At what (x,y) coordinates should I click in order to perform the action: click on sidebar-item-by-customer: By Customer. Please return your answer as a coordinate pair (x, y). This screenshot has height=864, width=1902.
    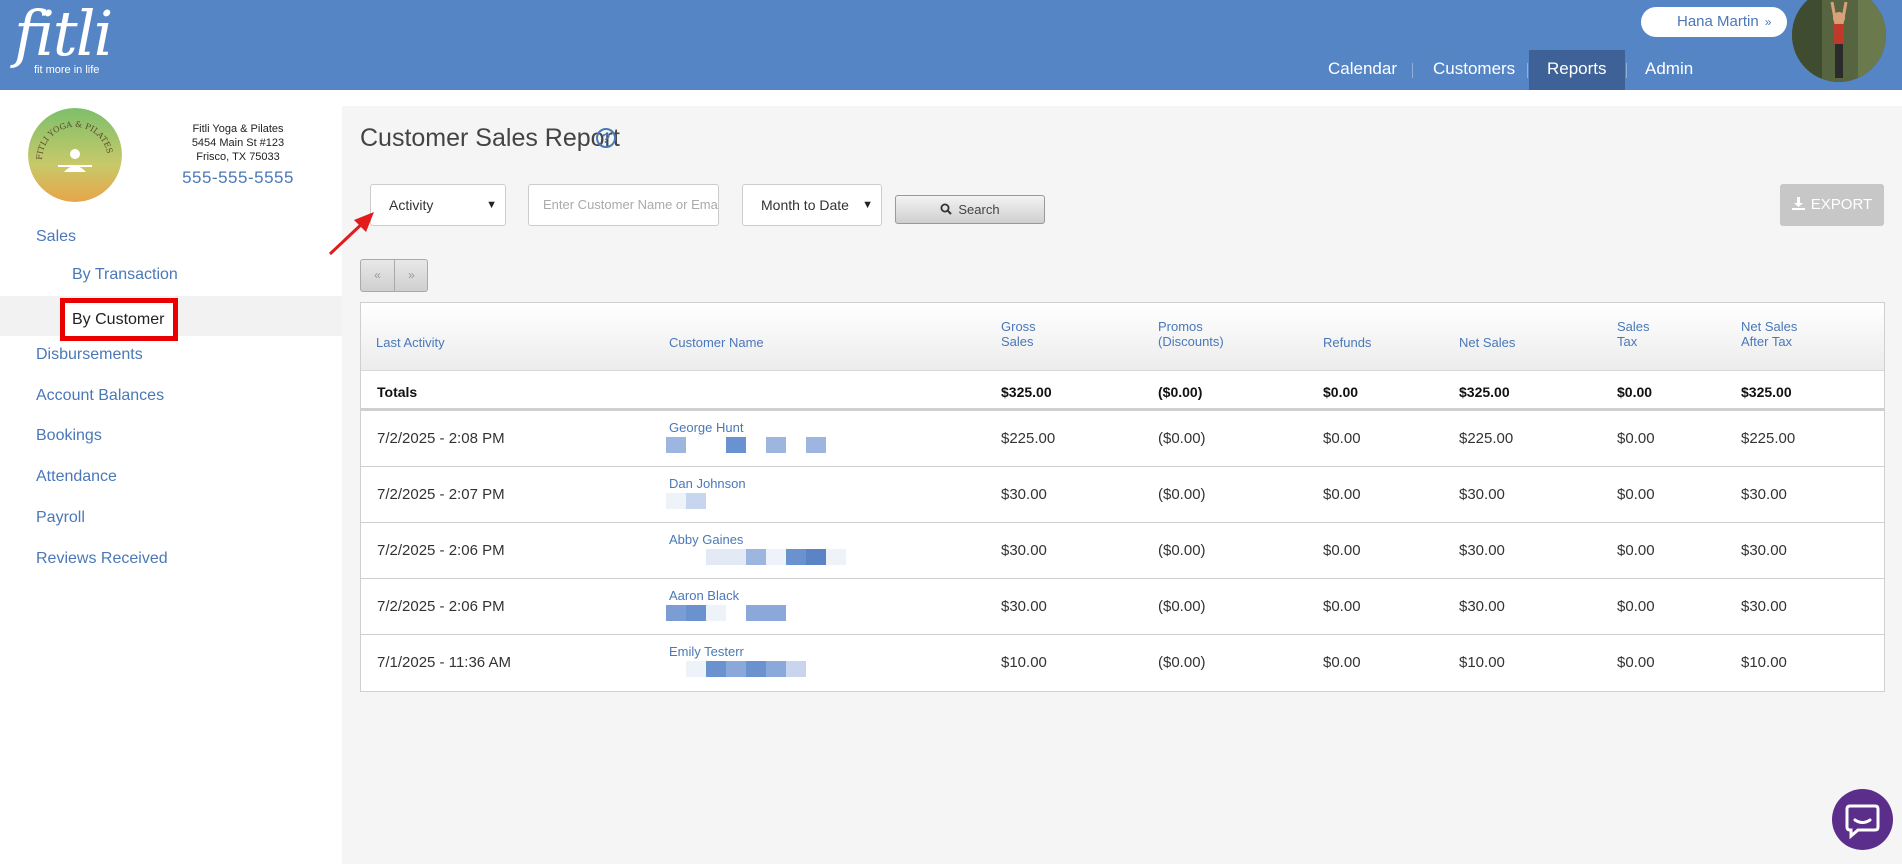
    Looking at the image, I should click on (119, 319).